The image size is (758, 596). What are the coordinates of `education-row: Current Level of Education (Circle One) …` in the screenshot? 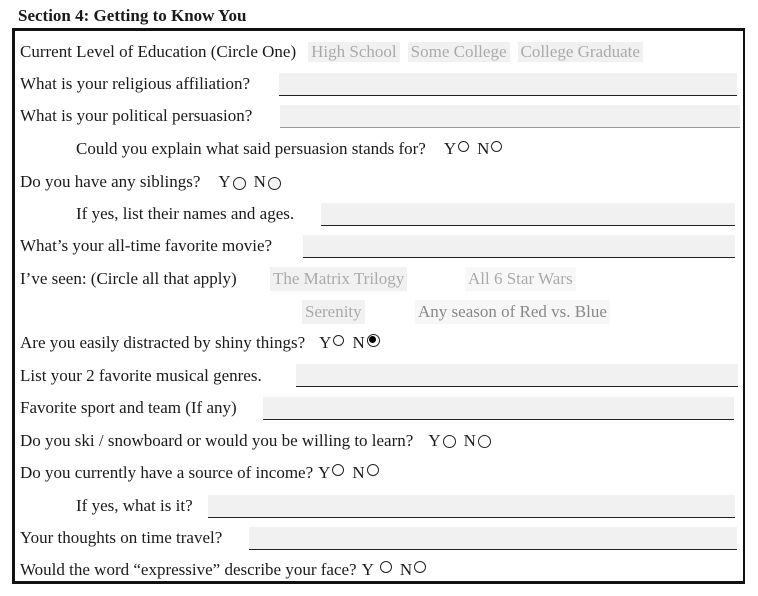 It's located at (331, 52).